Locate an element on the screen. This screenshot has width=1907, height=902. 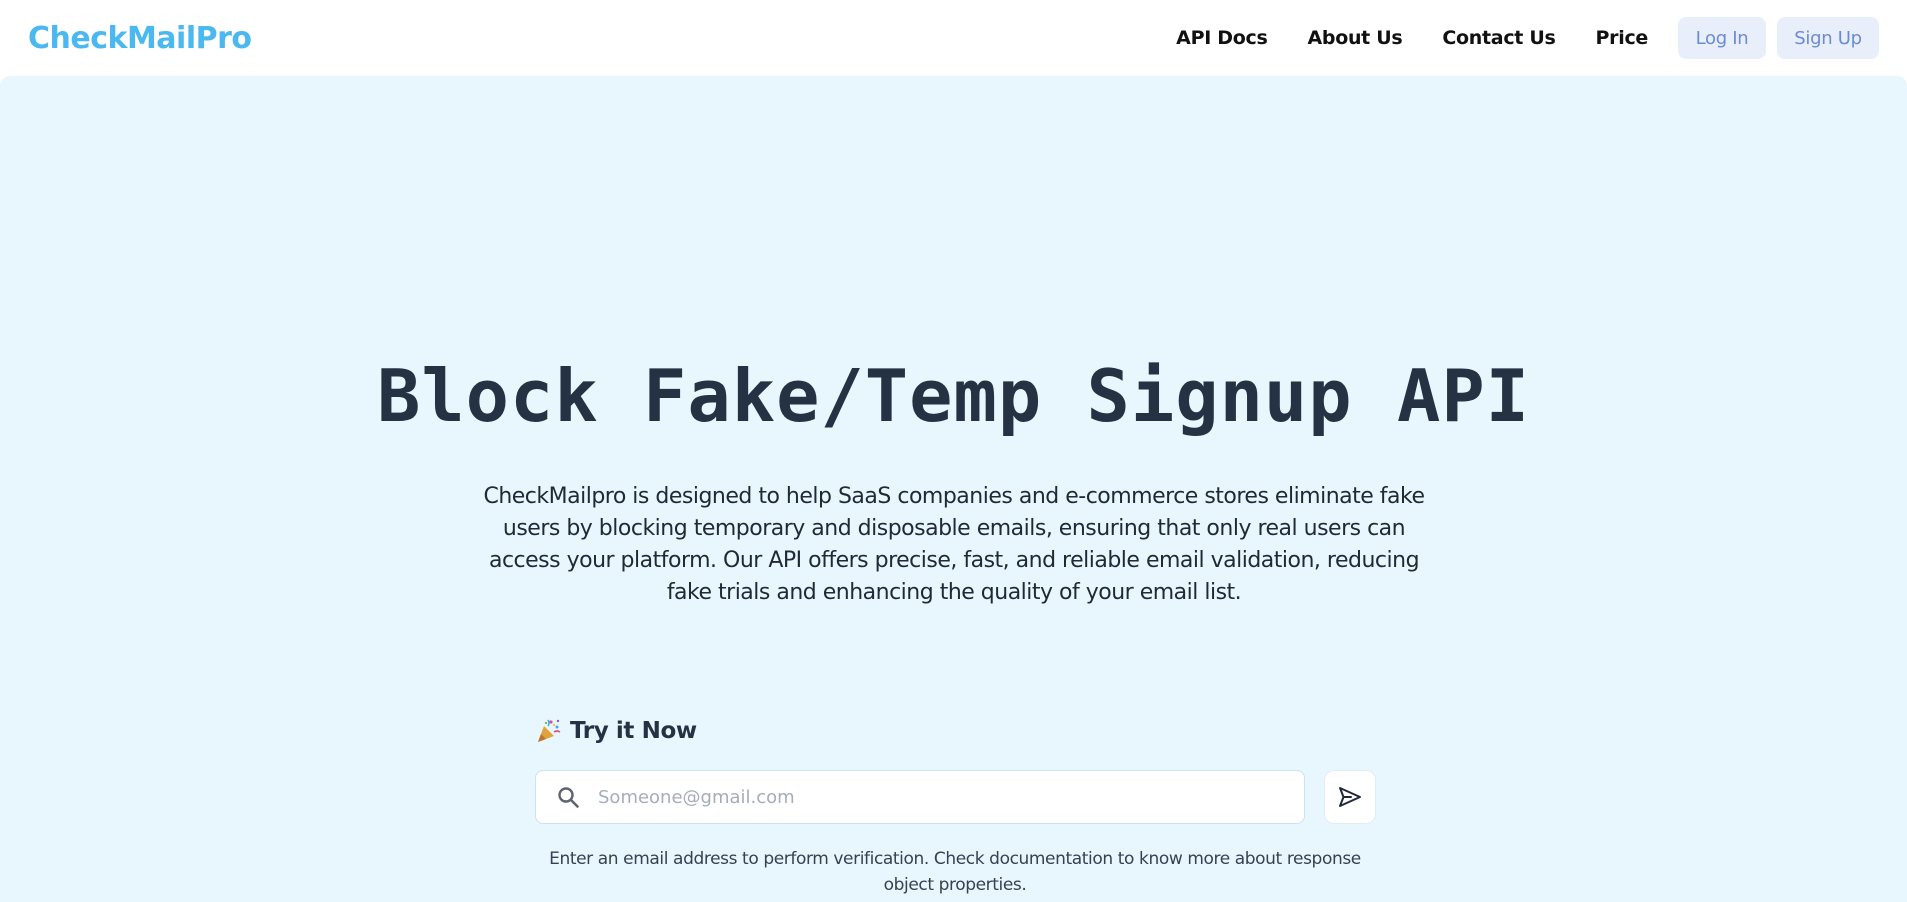
email-input is located at coordinates (951, 797).